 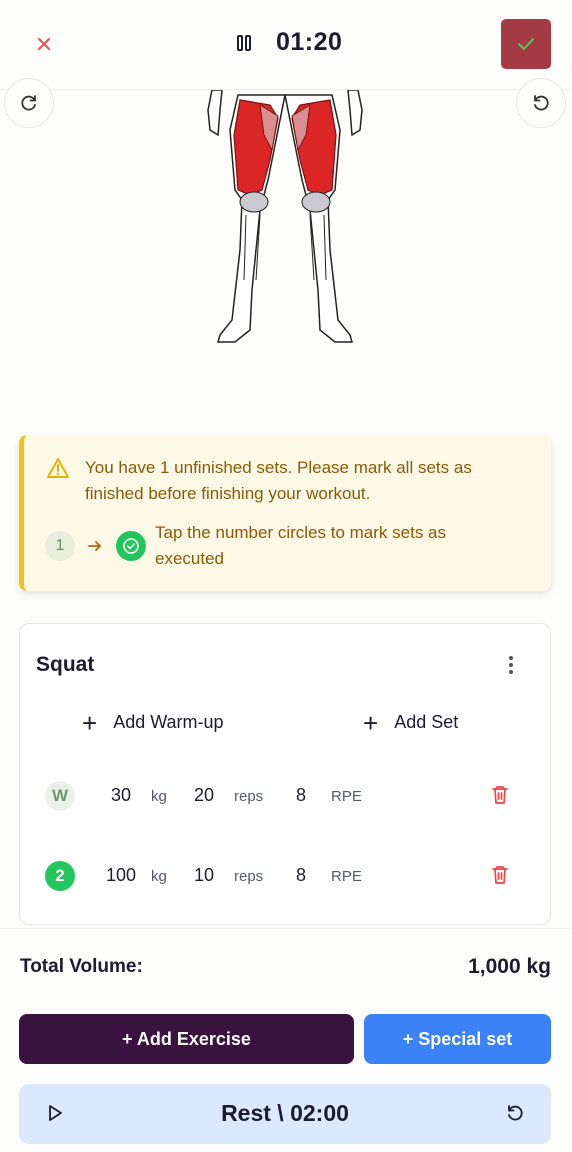 I want to click on close-button, so click(x=44, y=44).